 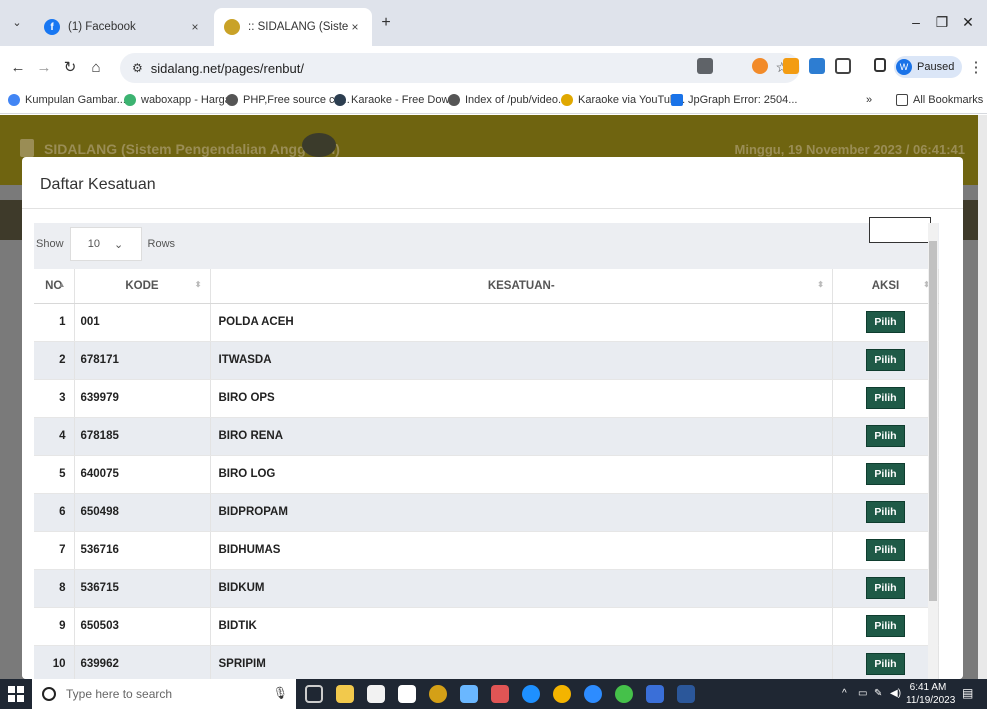 What do you see at coordinates (70, 68) in the screenshot?
I see `reload-icon: ↻` at bounding box center [70, 68].